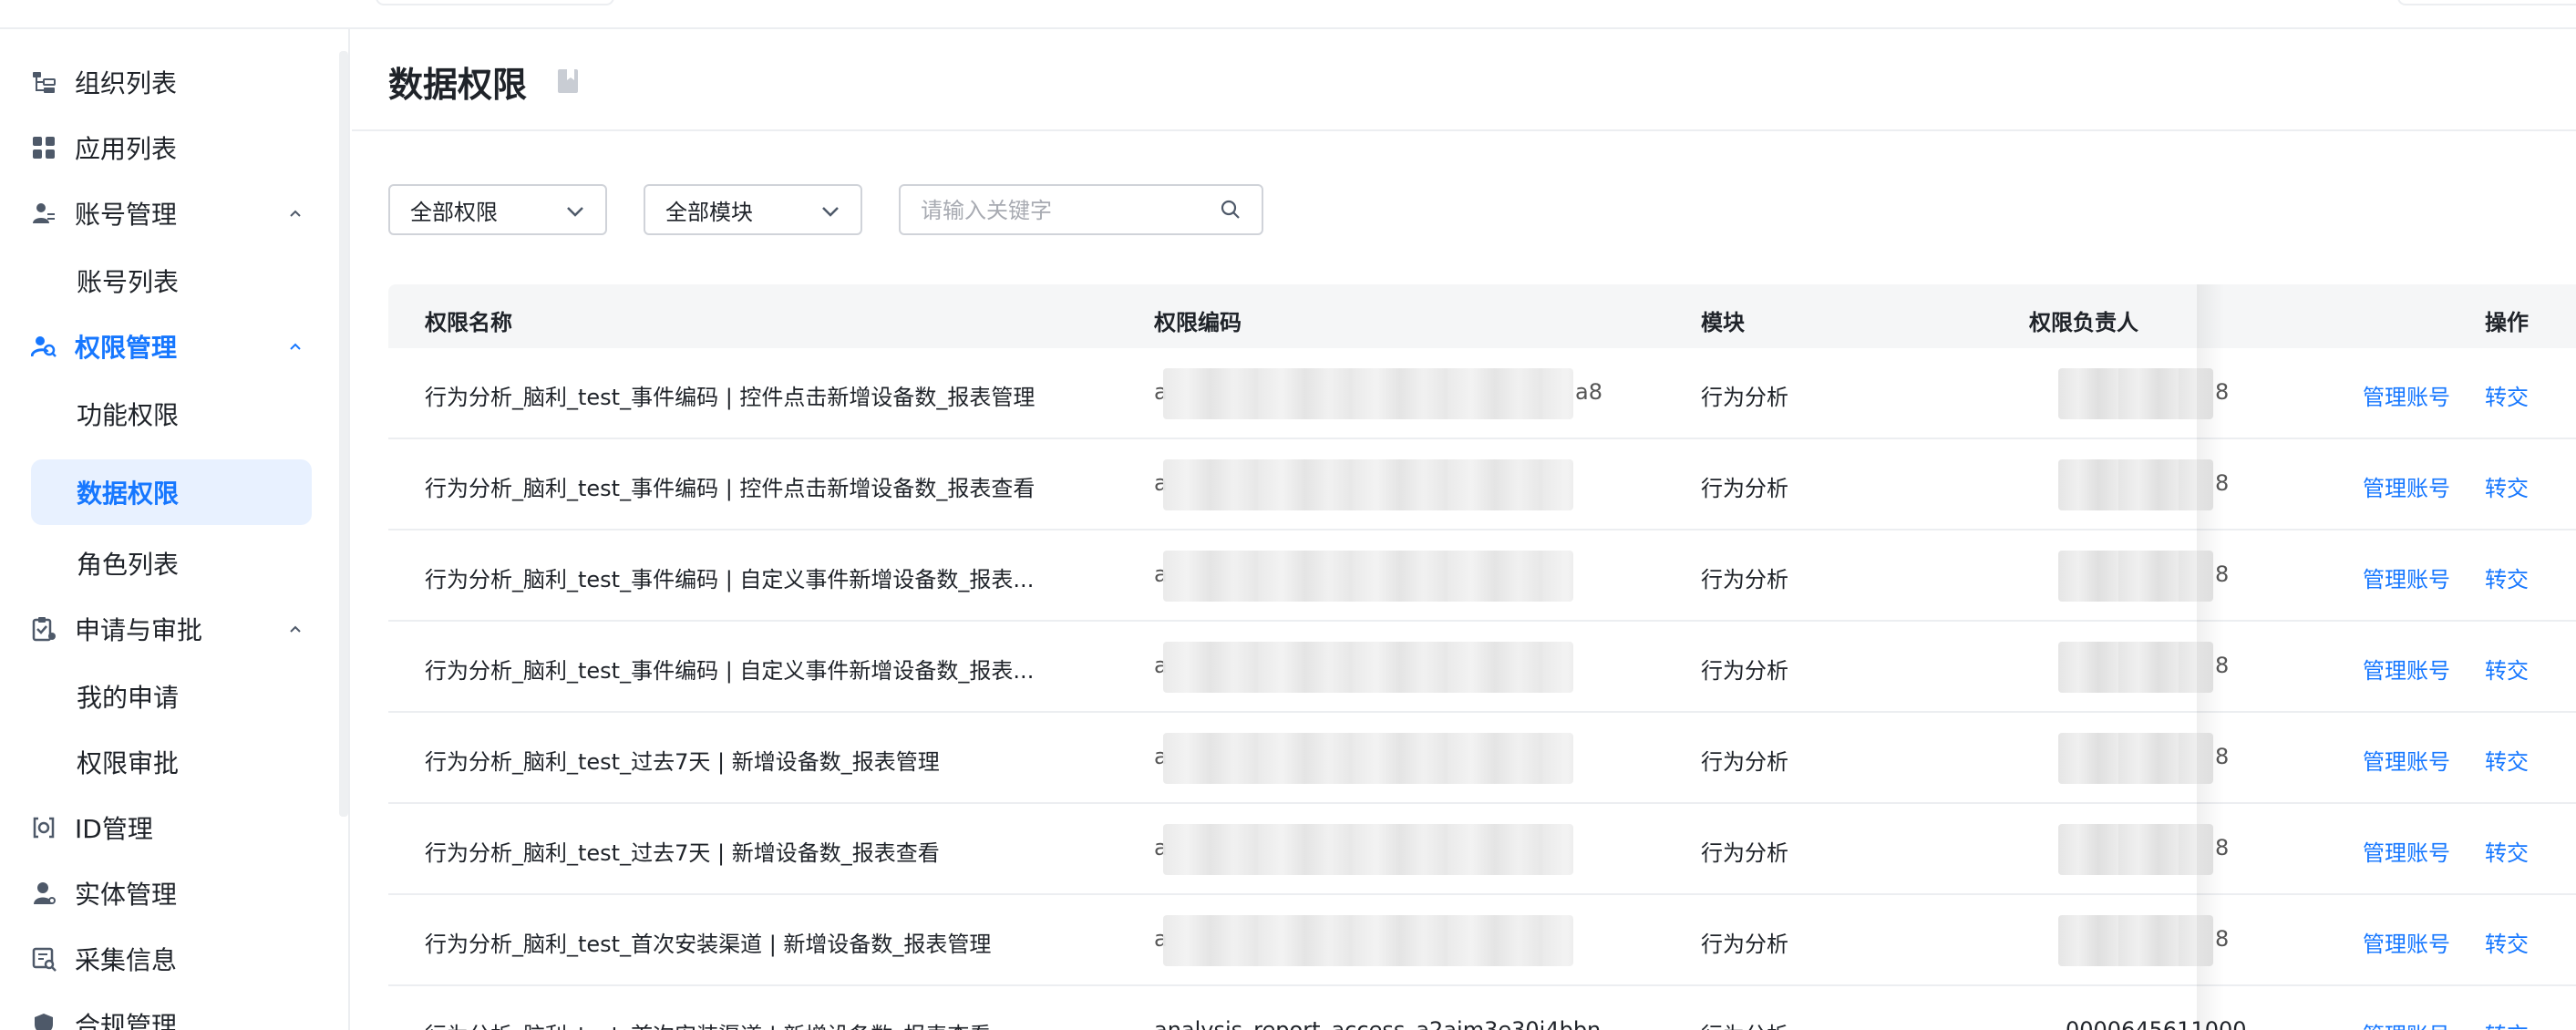  What do you see at coordinates (569, 82) in the screenshot?
I see `bookmark-icon` at bounding box center [569, 82].